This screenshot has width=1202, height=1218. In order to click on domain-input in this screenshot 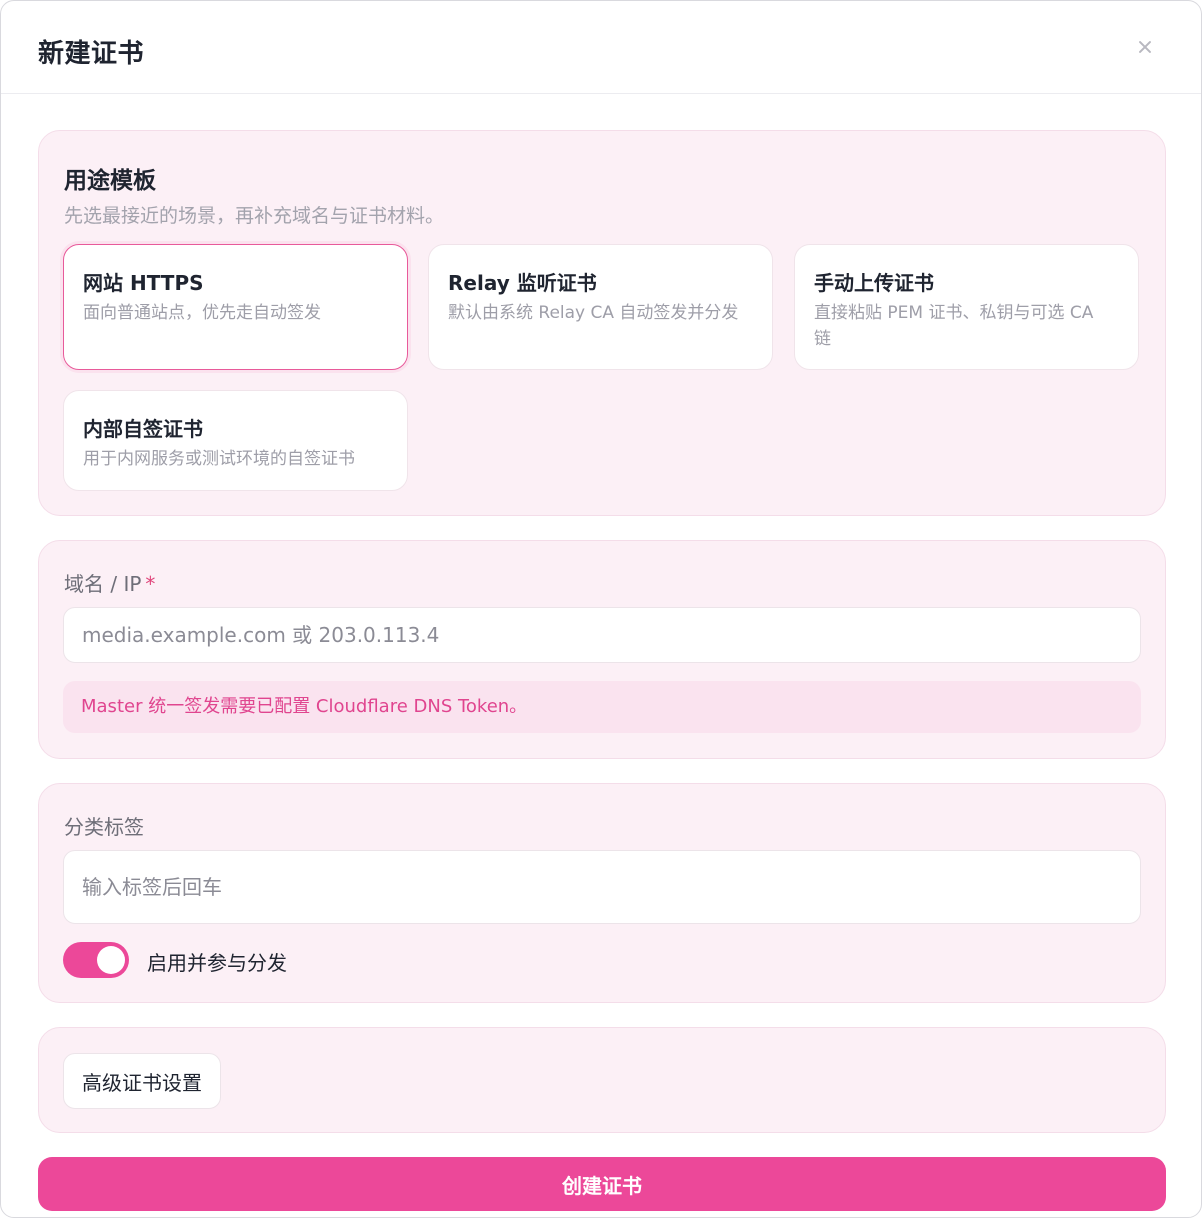, I will do `click(602, 635)`.